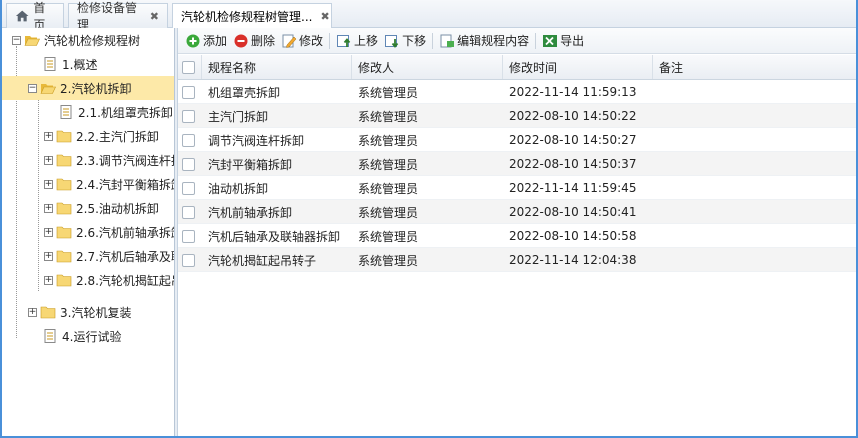 The height and width of the screenshot is (438, 858). Describe the element at coordinates (573, 164) in the screenshot. I see `cell-time: 2022-08-10 14:50:37` at that location.